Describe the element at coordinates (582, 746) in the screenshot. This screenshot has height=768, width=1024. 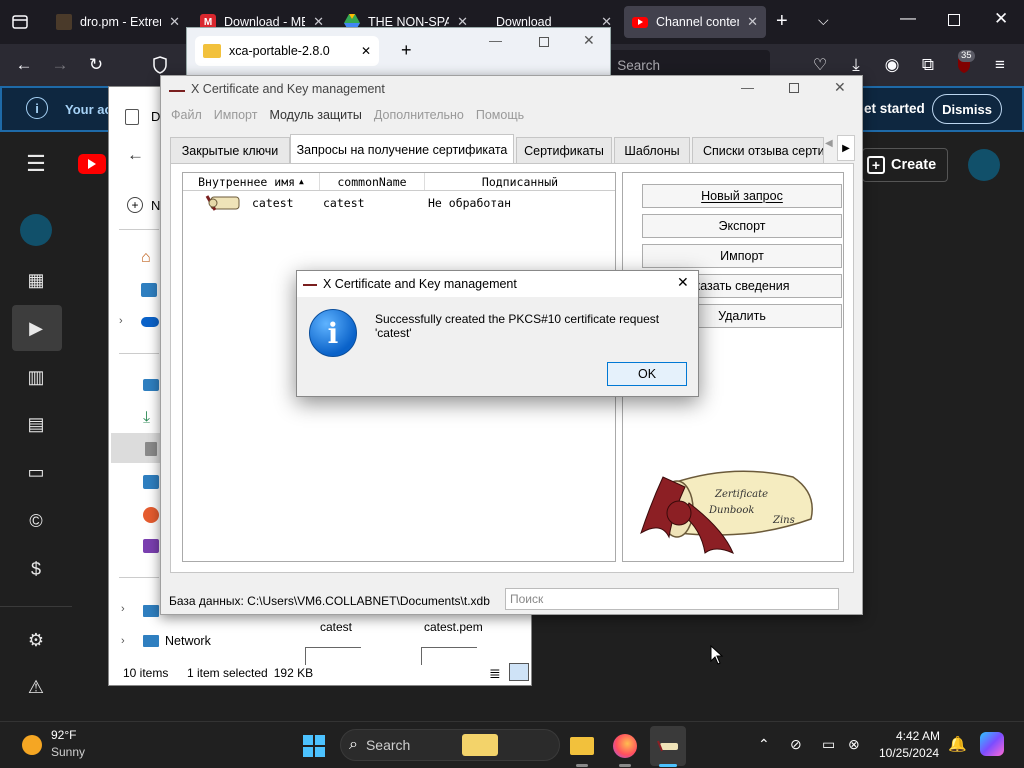
I see `file-explorer-icon` at that location.